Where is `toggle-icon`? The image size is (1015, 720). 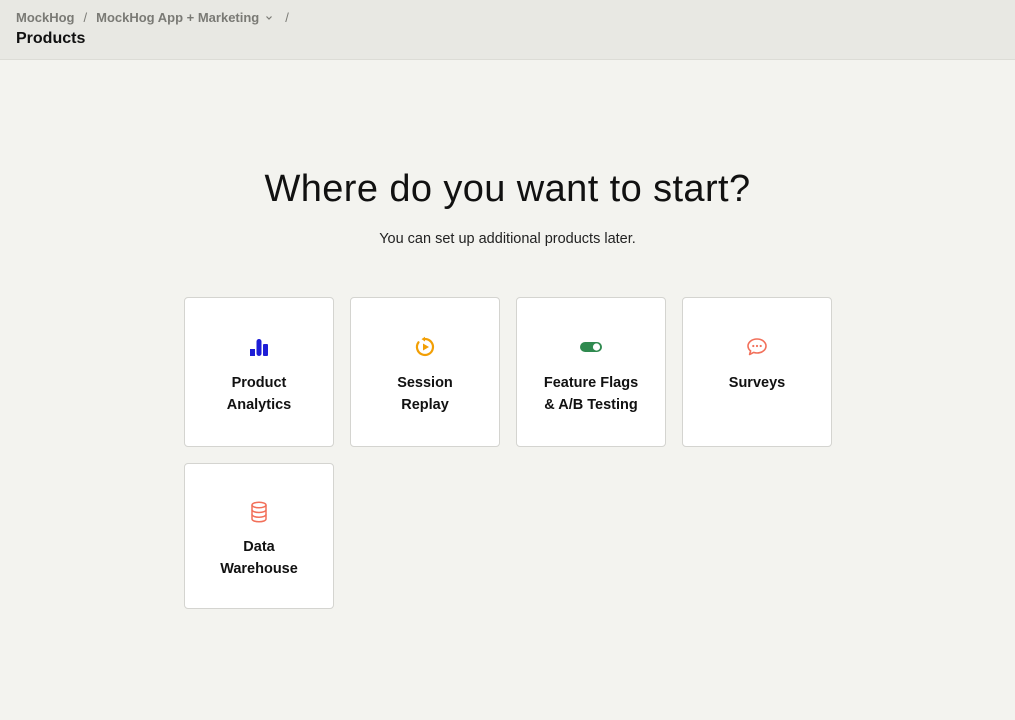
toggle-icon is located at coordinates (591, 347).